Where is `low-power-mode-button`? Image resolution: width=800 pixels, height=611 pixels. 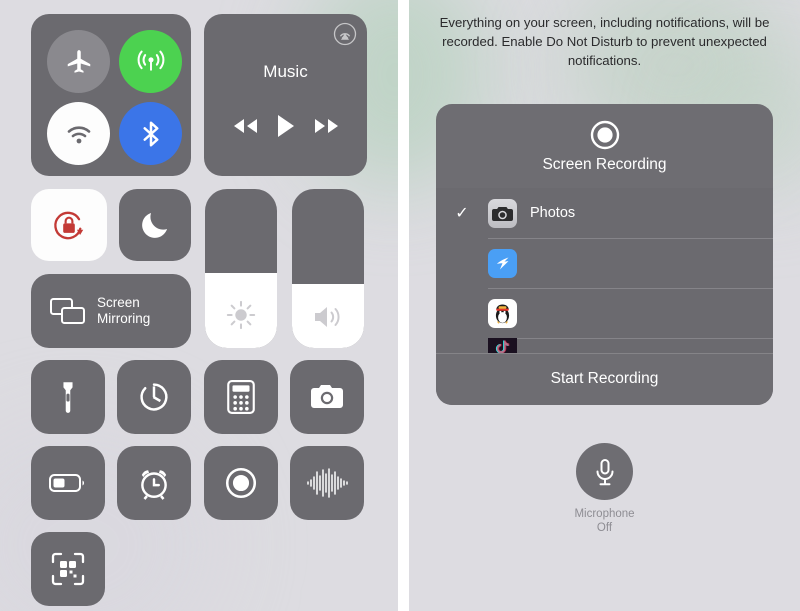
low-power-mode-button is located at coordinates (68, 483).